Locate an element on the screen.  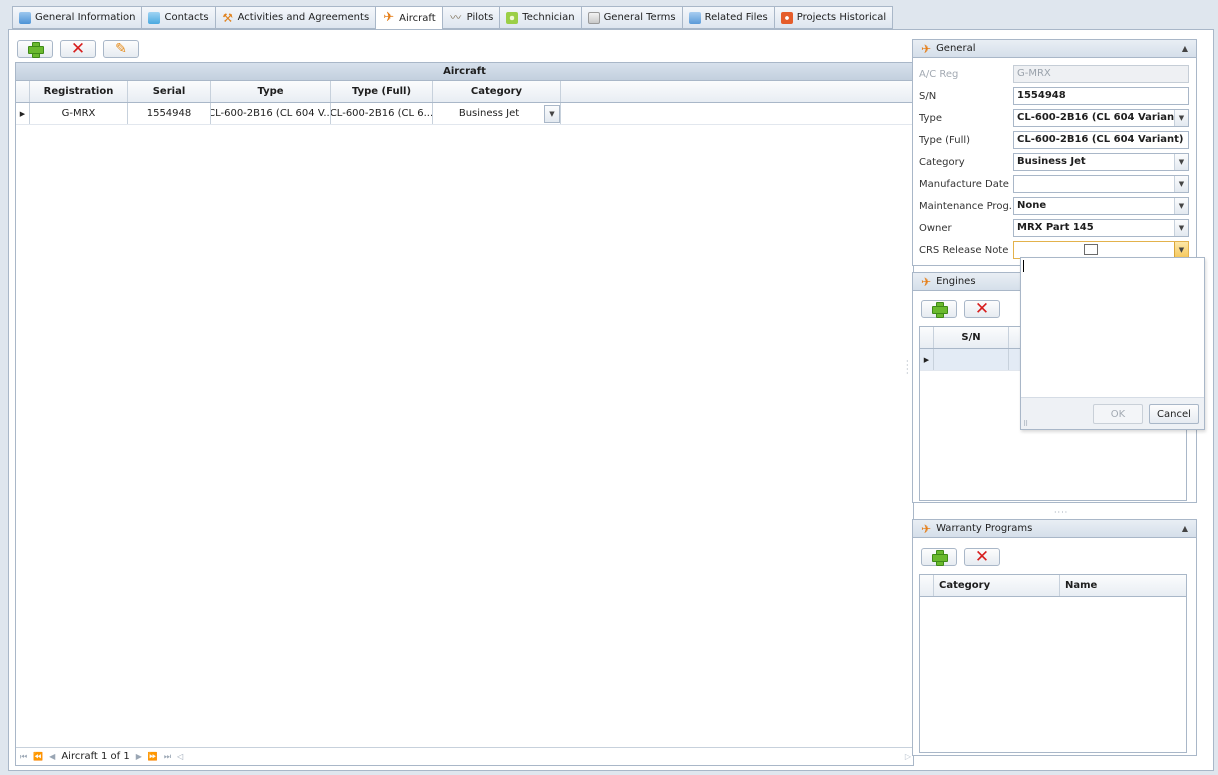
delete-engine-button: ✕ is located at coordinates (982, 309).